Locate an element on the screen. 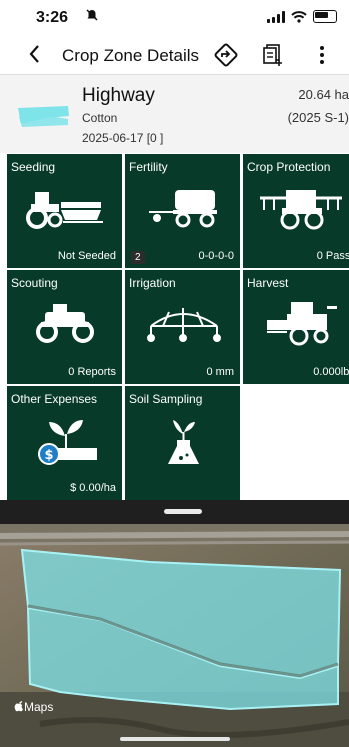 The width and height of the screenshot is (349, 747). tile-value: Not Seeded is located at coordinates (86, 256).